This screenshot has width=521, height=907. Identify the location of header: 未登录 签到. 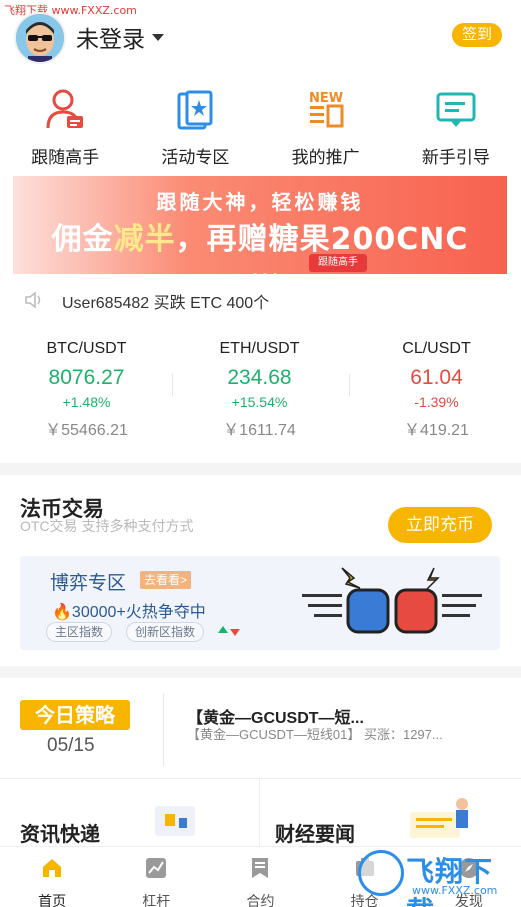
(260, 35).